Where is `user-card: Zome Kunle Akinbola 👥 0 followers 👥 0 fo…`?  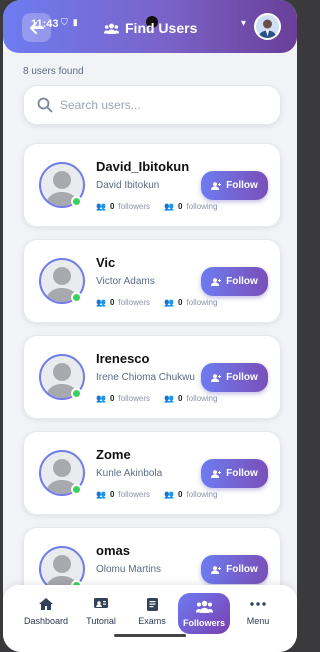
user-card: Zome Kunle Akinbola 👥 0 followers 👥 0 fo… is located at coordinates (152, 473).